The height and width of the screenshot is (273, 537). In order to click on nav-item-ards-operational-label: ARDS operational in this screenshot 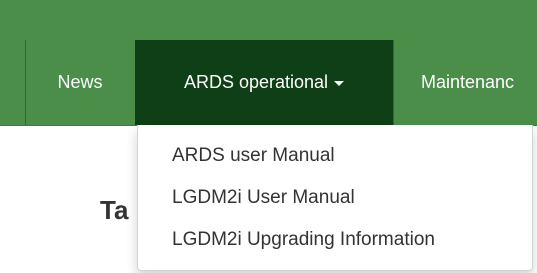, I will do `click(256, 82)`.